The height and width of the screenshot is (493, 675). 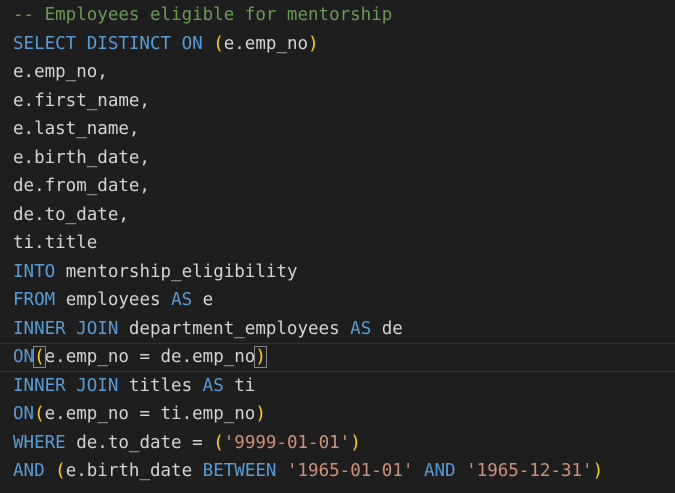 What do you see at coordinates (337, 72) in the screenshot?
I see `code-line: e.emp_no,` at bounding box center [337, 72].